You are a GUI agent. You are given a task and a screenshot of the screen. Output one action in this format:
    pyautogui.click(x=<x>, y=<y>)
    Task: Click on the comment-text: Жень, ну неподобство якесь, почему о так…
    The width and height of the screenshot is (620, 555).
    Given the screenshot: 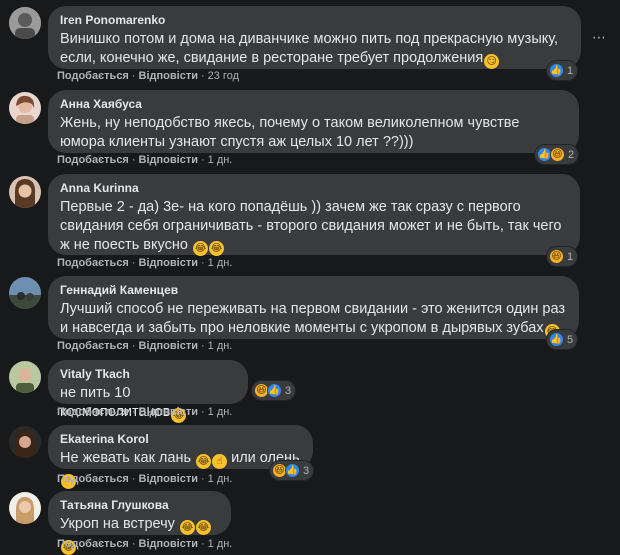 What is the action you would take?
    pyautogui.click(x=290, y=132)
    